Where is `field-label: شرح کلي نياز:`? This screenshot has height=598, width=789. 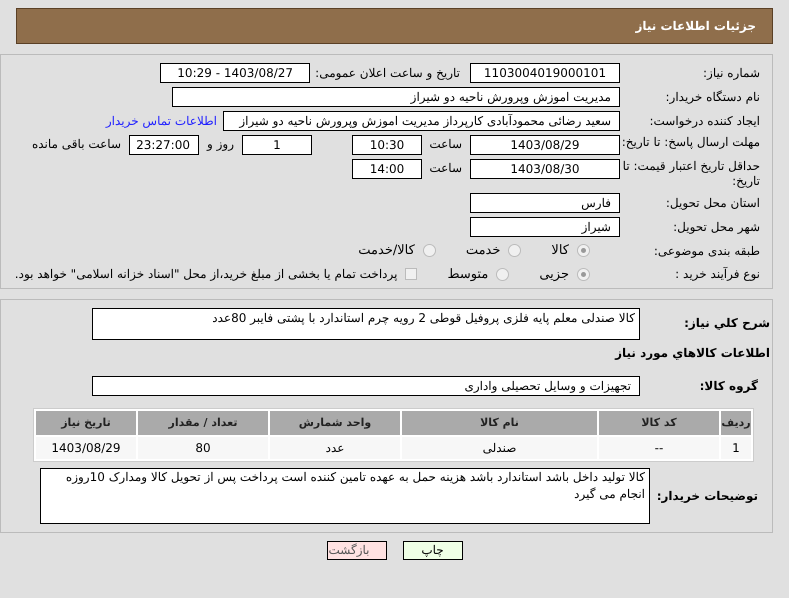
field-label: شرح کلي نياز: is located at coordinates (726, 323).